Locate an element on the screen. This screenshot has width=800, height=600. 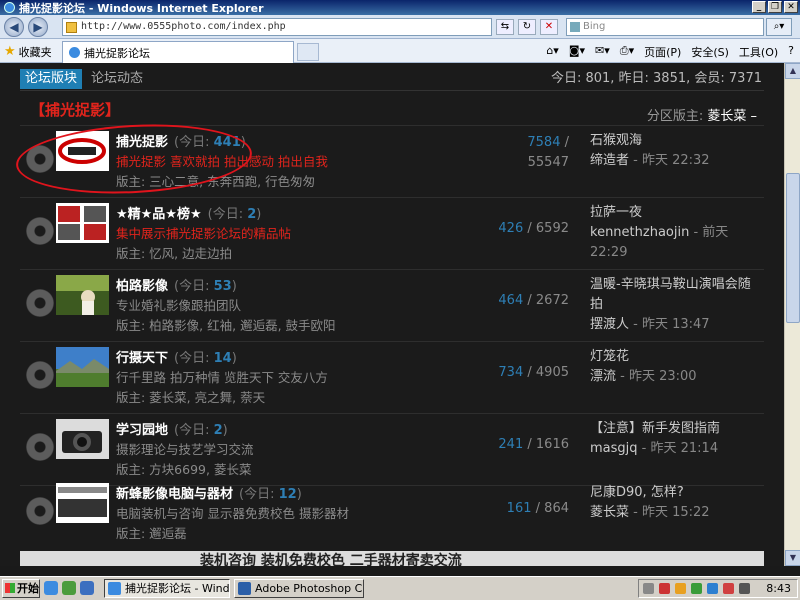
back-button: ◀ is located at coordinates (14, 27).